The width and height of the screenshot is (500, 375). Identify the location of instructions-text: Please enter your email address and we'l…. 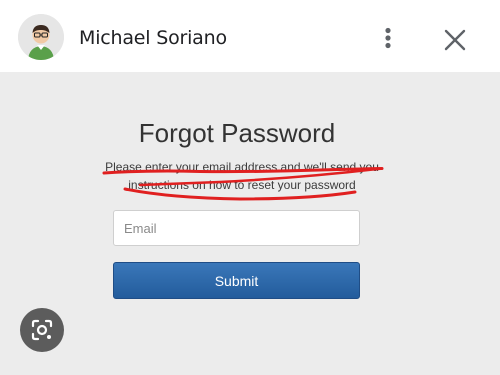
(242, 176).